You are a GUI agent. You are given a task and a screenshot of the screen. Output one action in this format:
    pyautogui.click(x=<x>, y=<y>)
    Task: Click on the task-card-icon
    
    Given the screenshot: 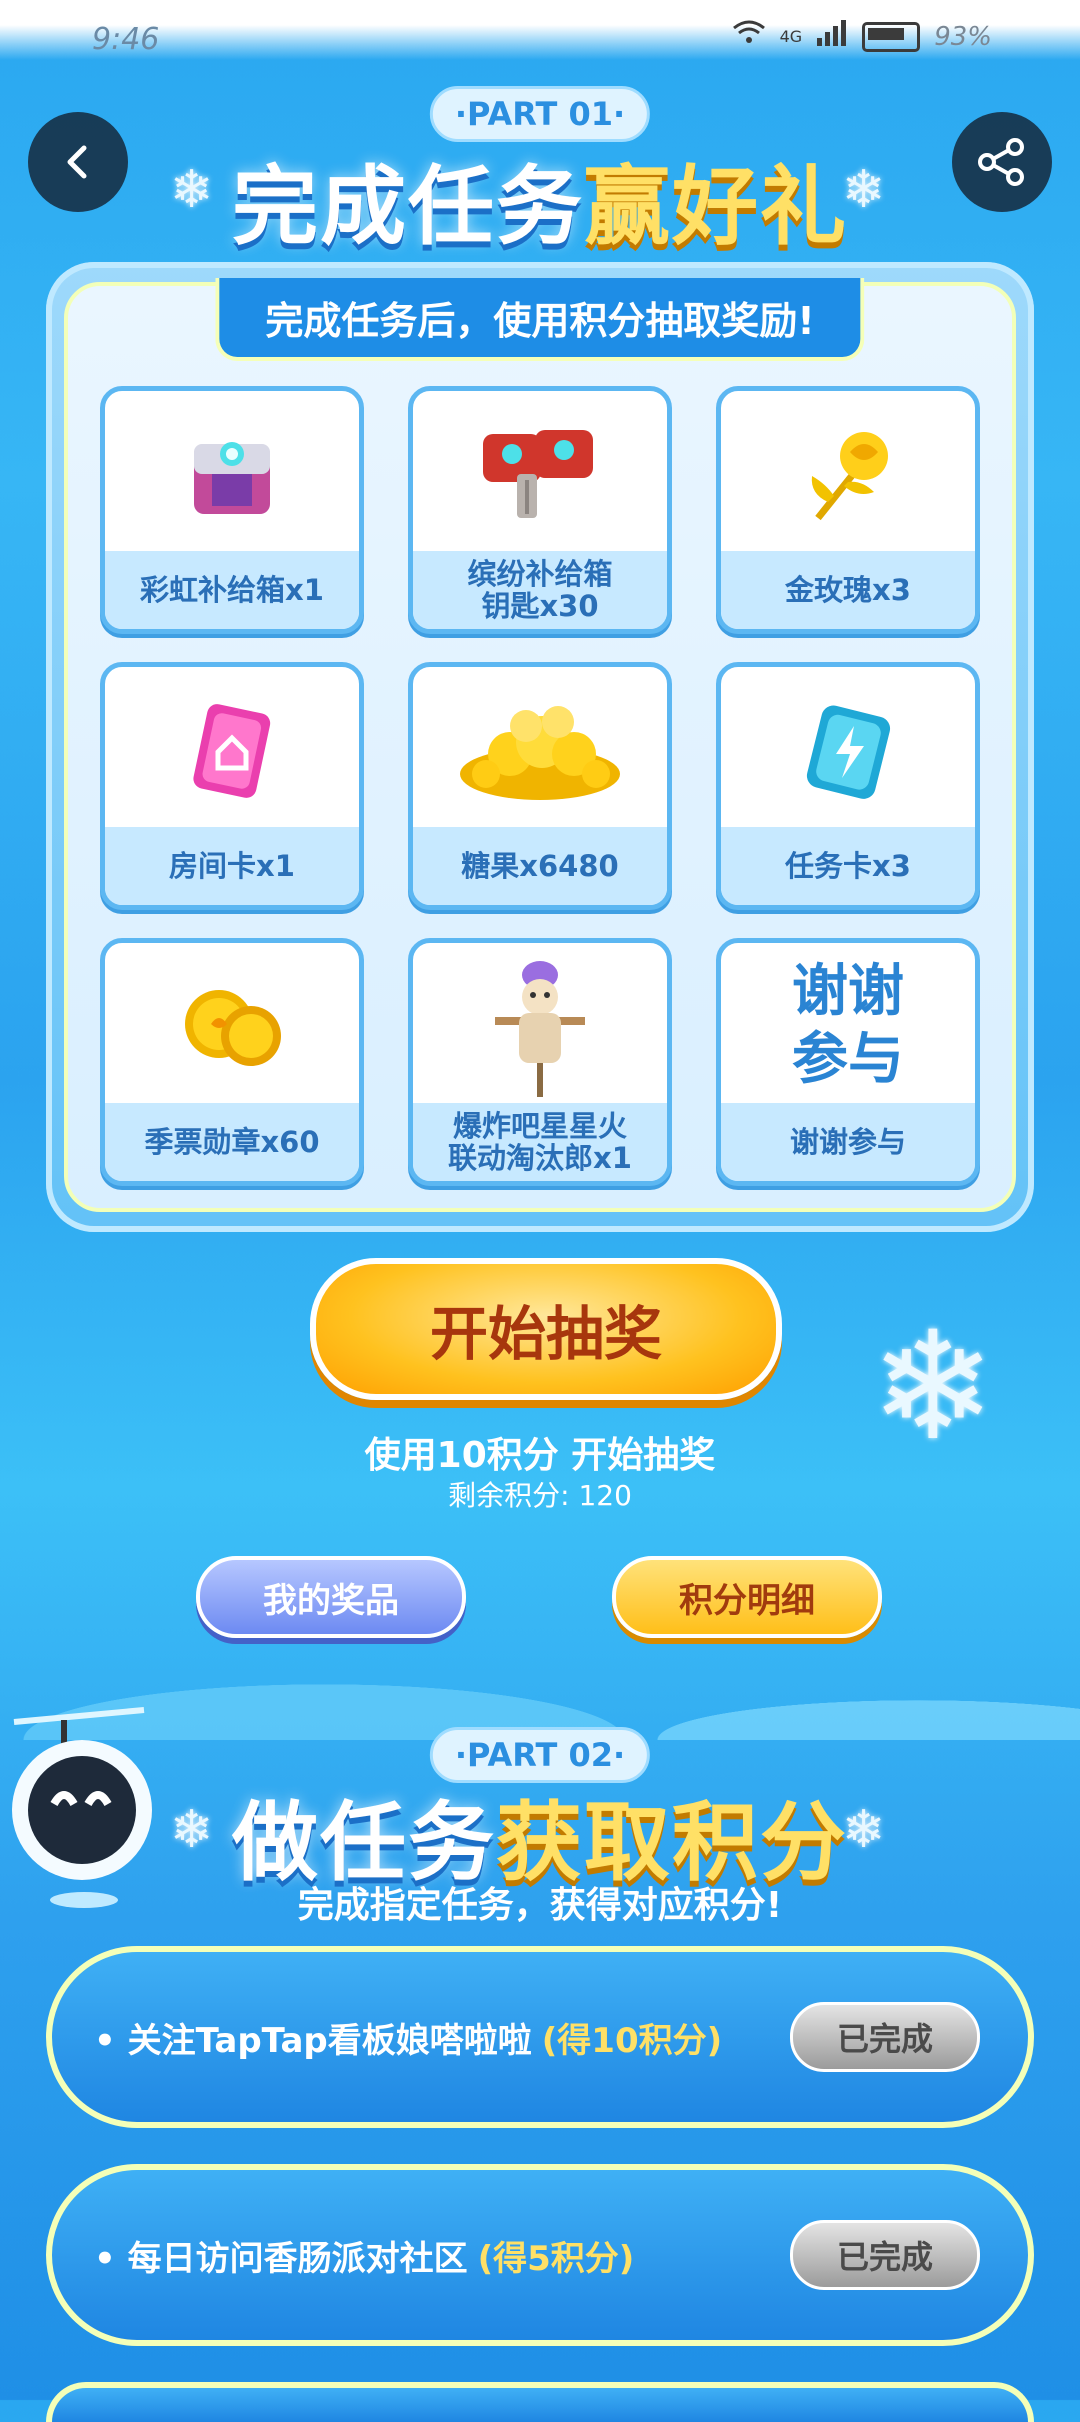 What is the action you would take?
    pyautogui.click(x=848, y=749)
    